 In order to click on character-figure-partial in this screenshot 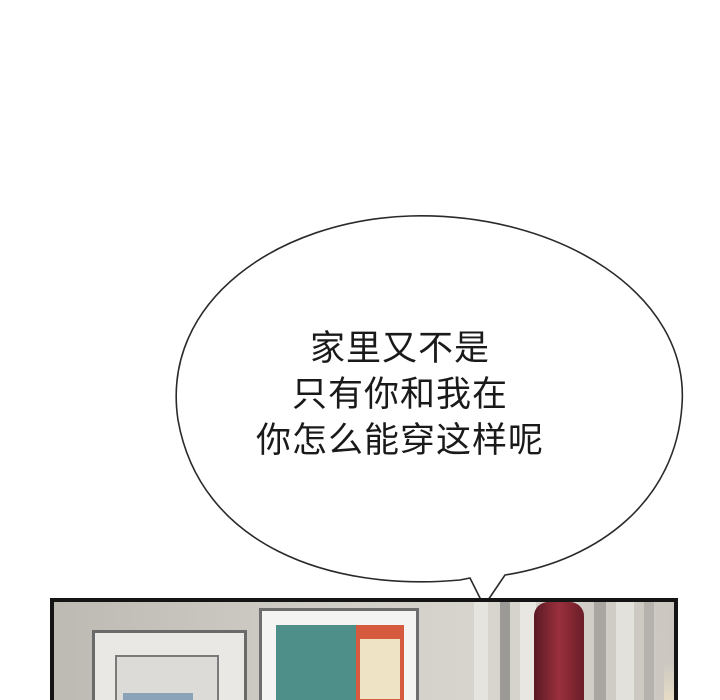, I will do `click(559, 651)`.